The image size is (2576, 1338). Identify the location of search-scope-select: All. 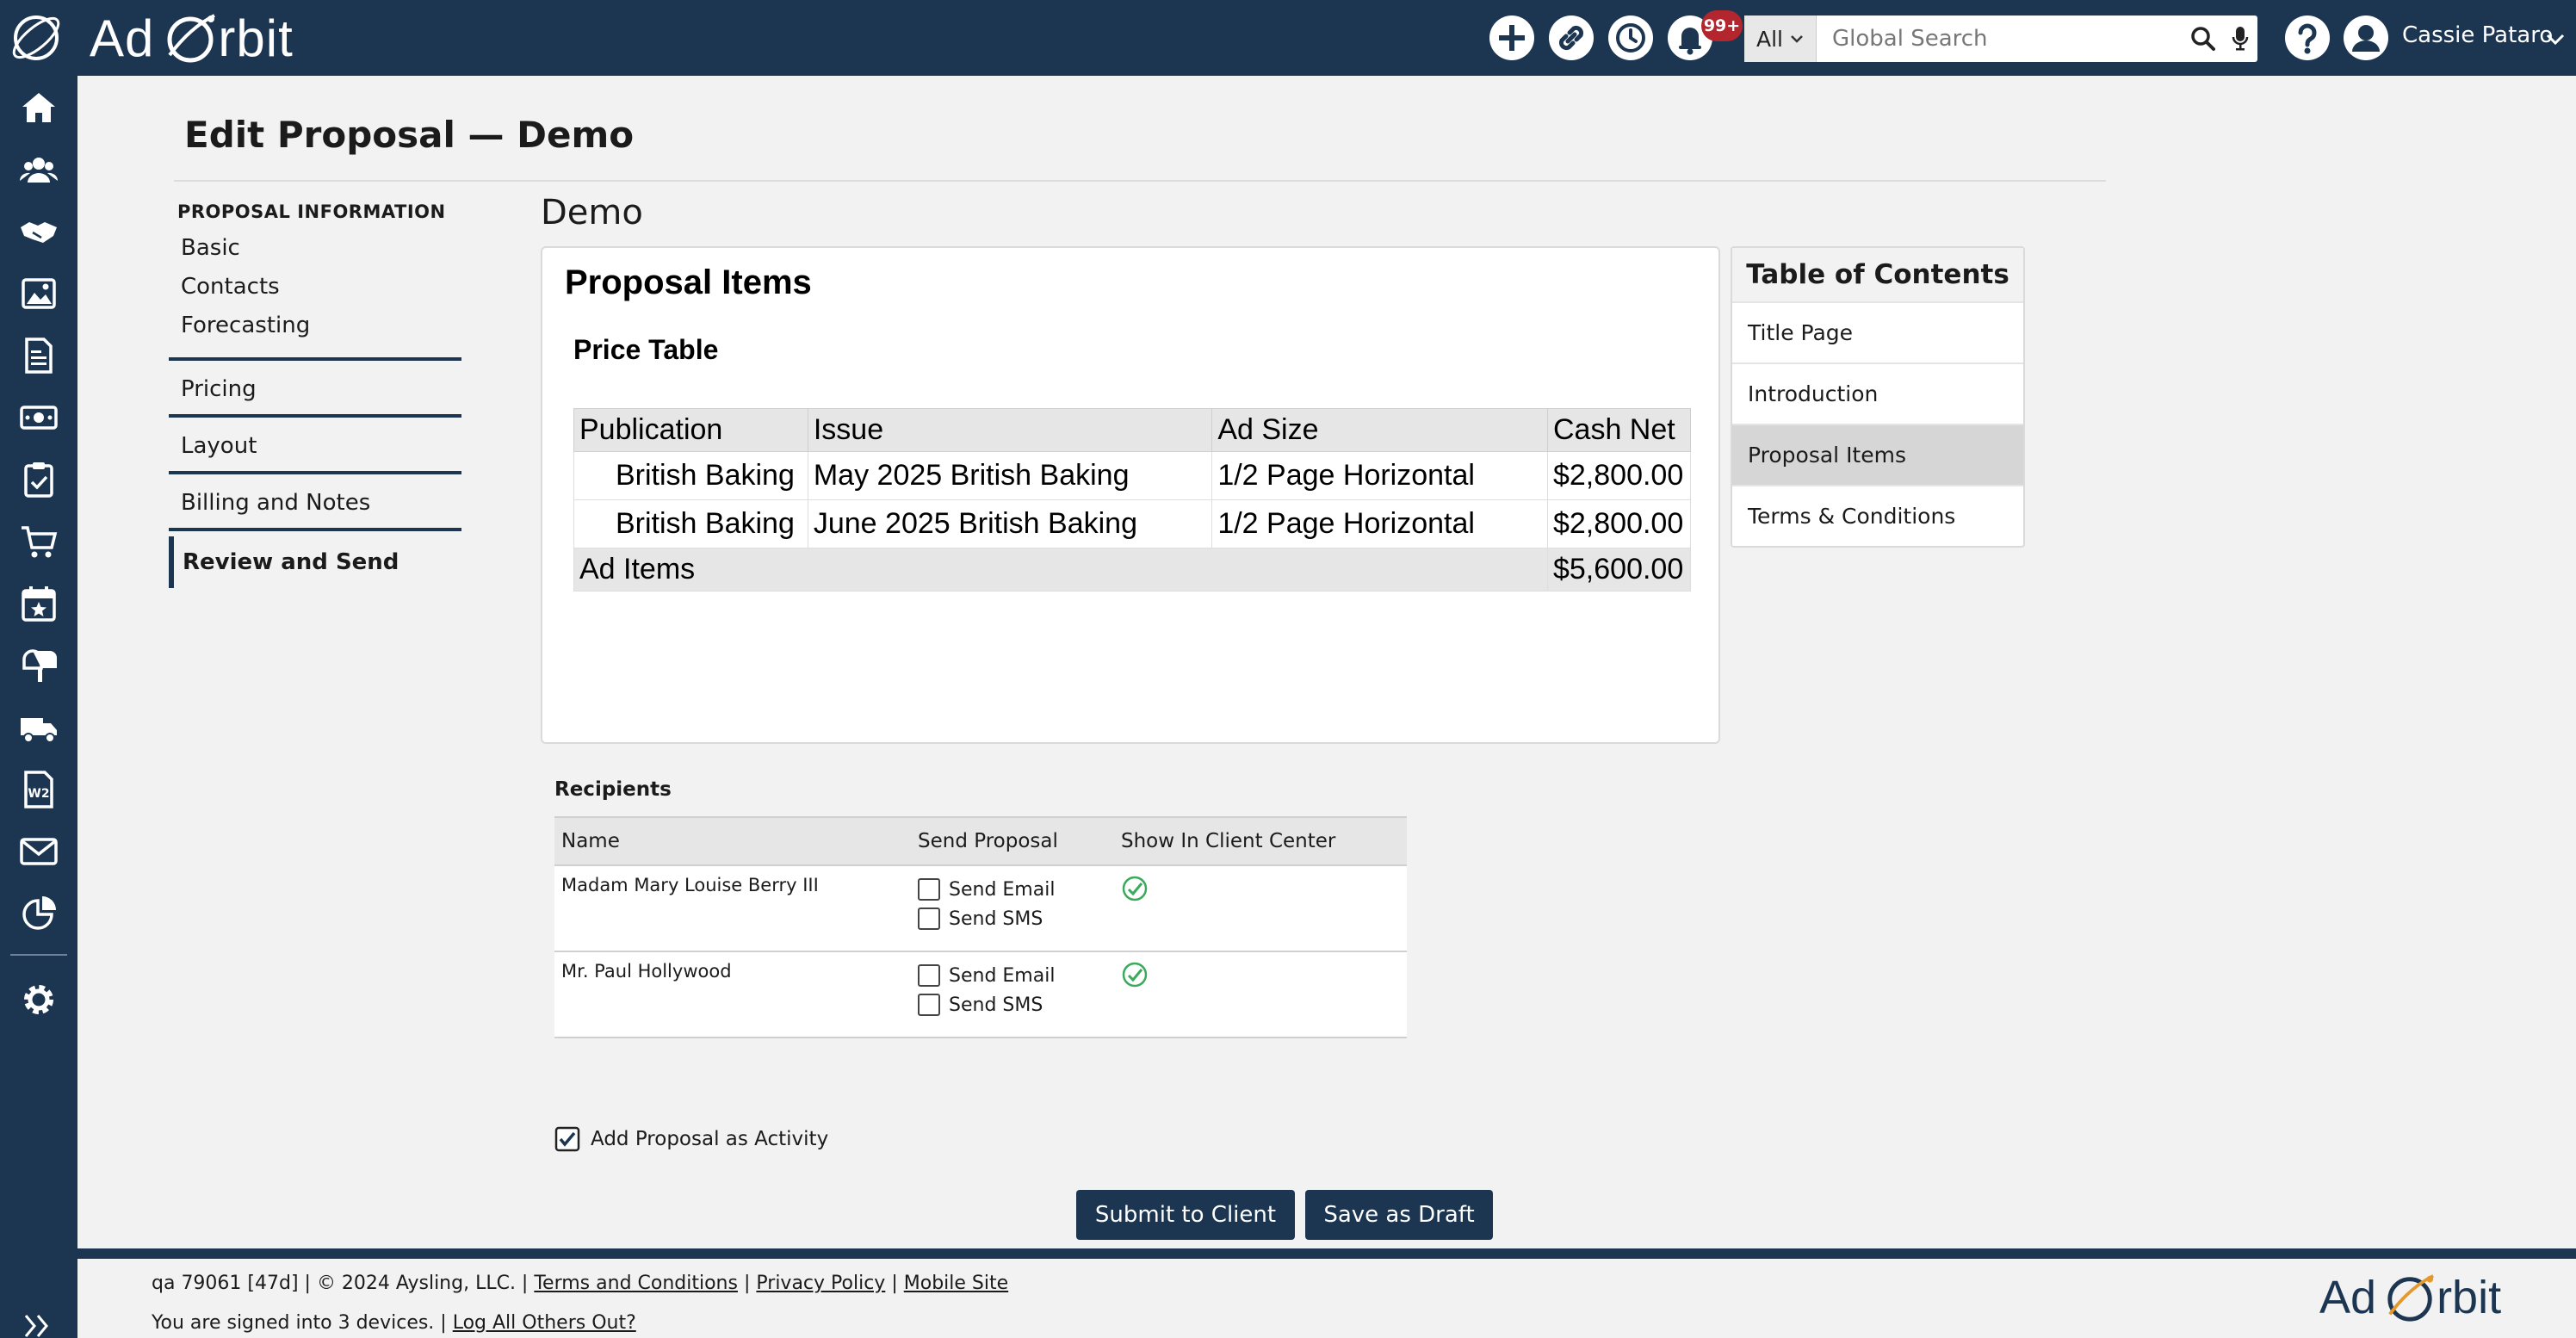
(1780, 38).